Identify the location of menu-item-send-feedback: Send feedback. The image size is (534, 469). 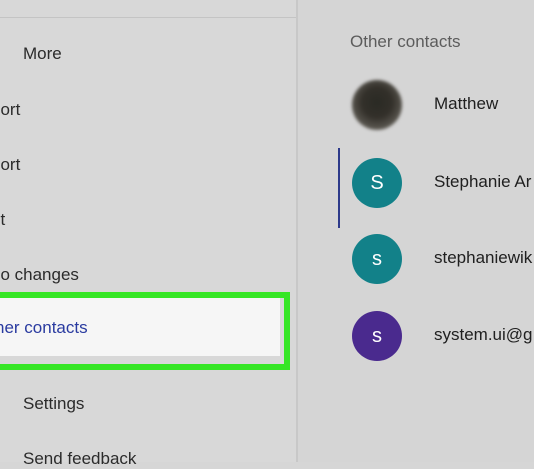
(79, 459).